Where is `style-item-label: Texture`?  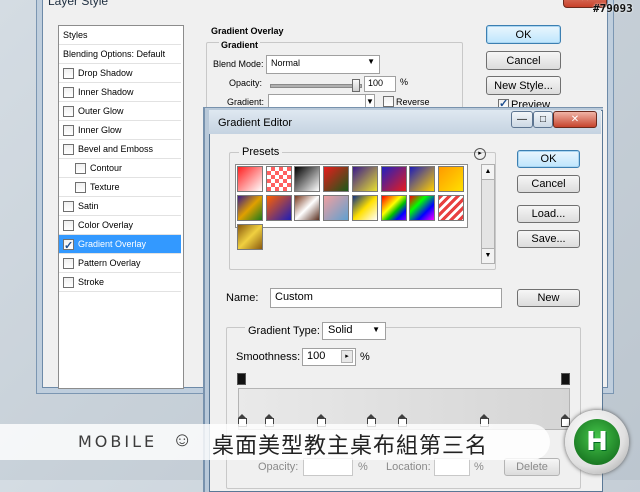 style-item-label: Texture is located at coordinates (105, 187).